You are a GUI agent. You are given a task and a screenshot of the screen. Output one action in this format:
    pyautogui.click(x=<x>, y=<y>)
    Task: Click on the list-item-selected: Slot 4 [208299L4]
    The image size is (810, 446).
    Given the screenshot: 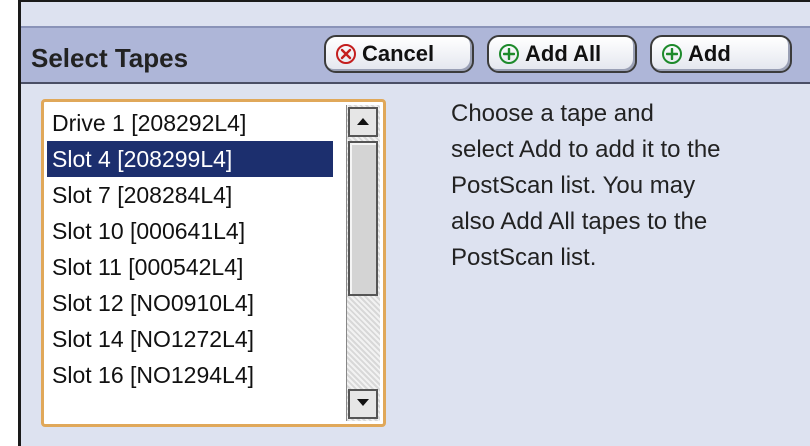 What is the action you would take?
    pyautogui.click(x=190, y=159)
    